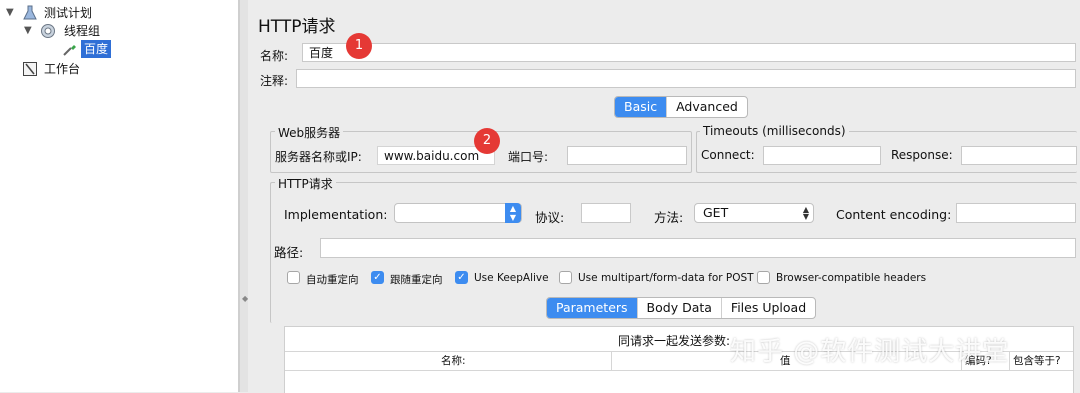  What do you see at coordinates (82, 31) in the screenshot?
I see `tree-item-label: 线程组` at bounding box center [82, 31].